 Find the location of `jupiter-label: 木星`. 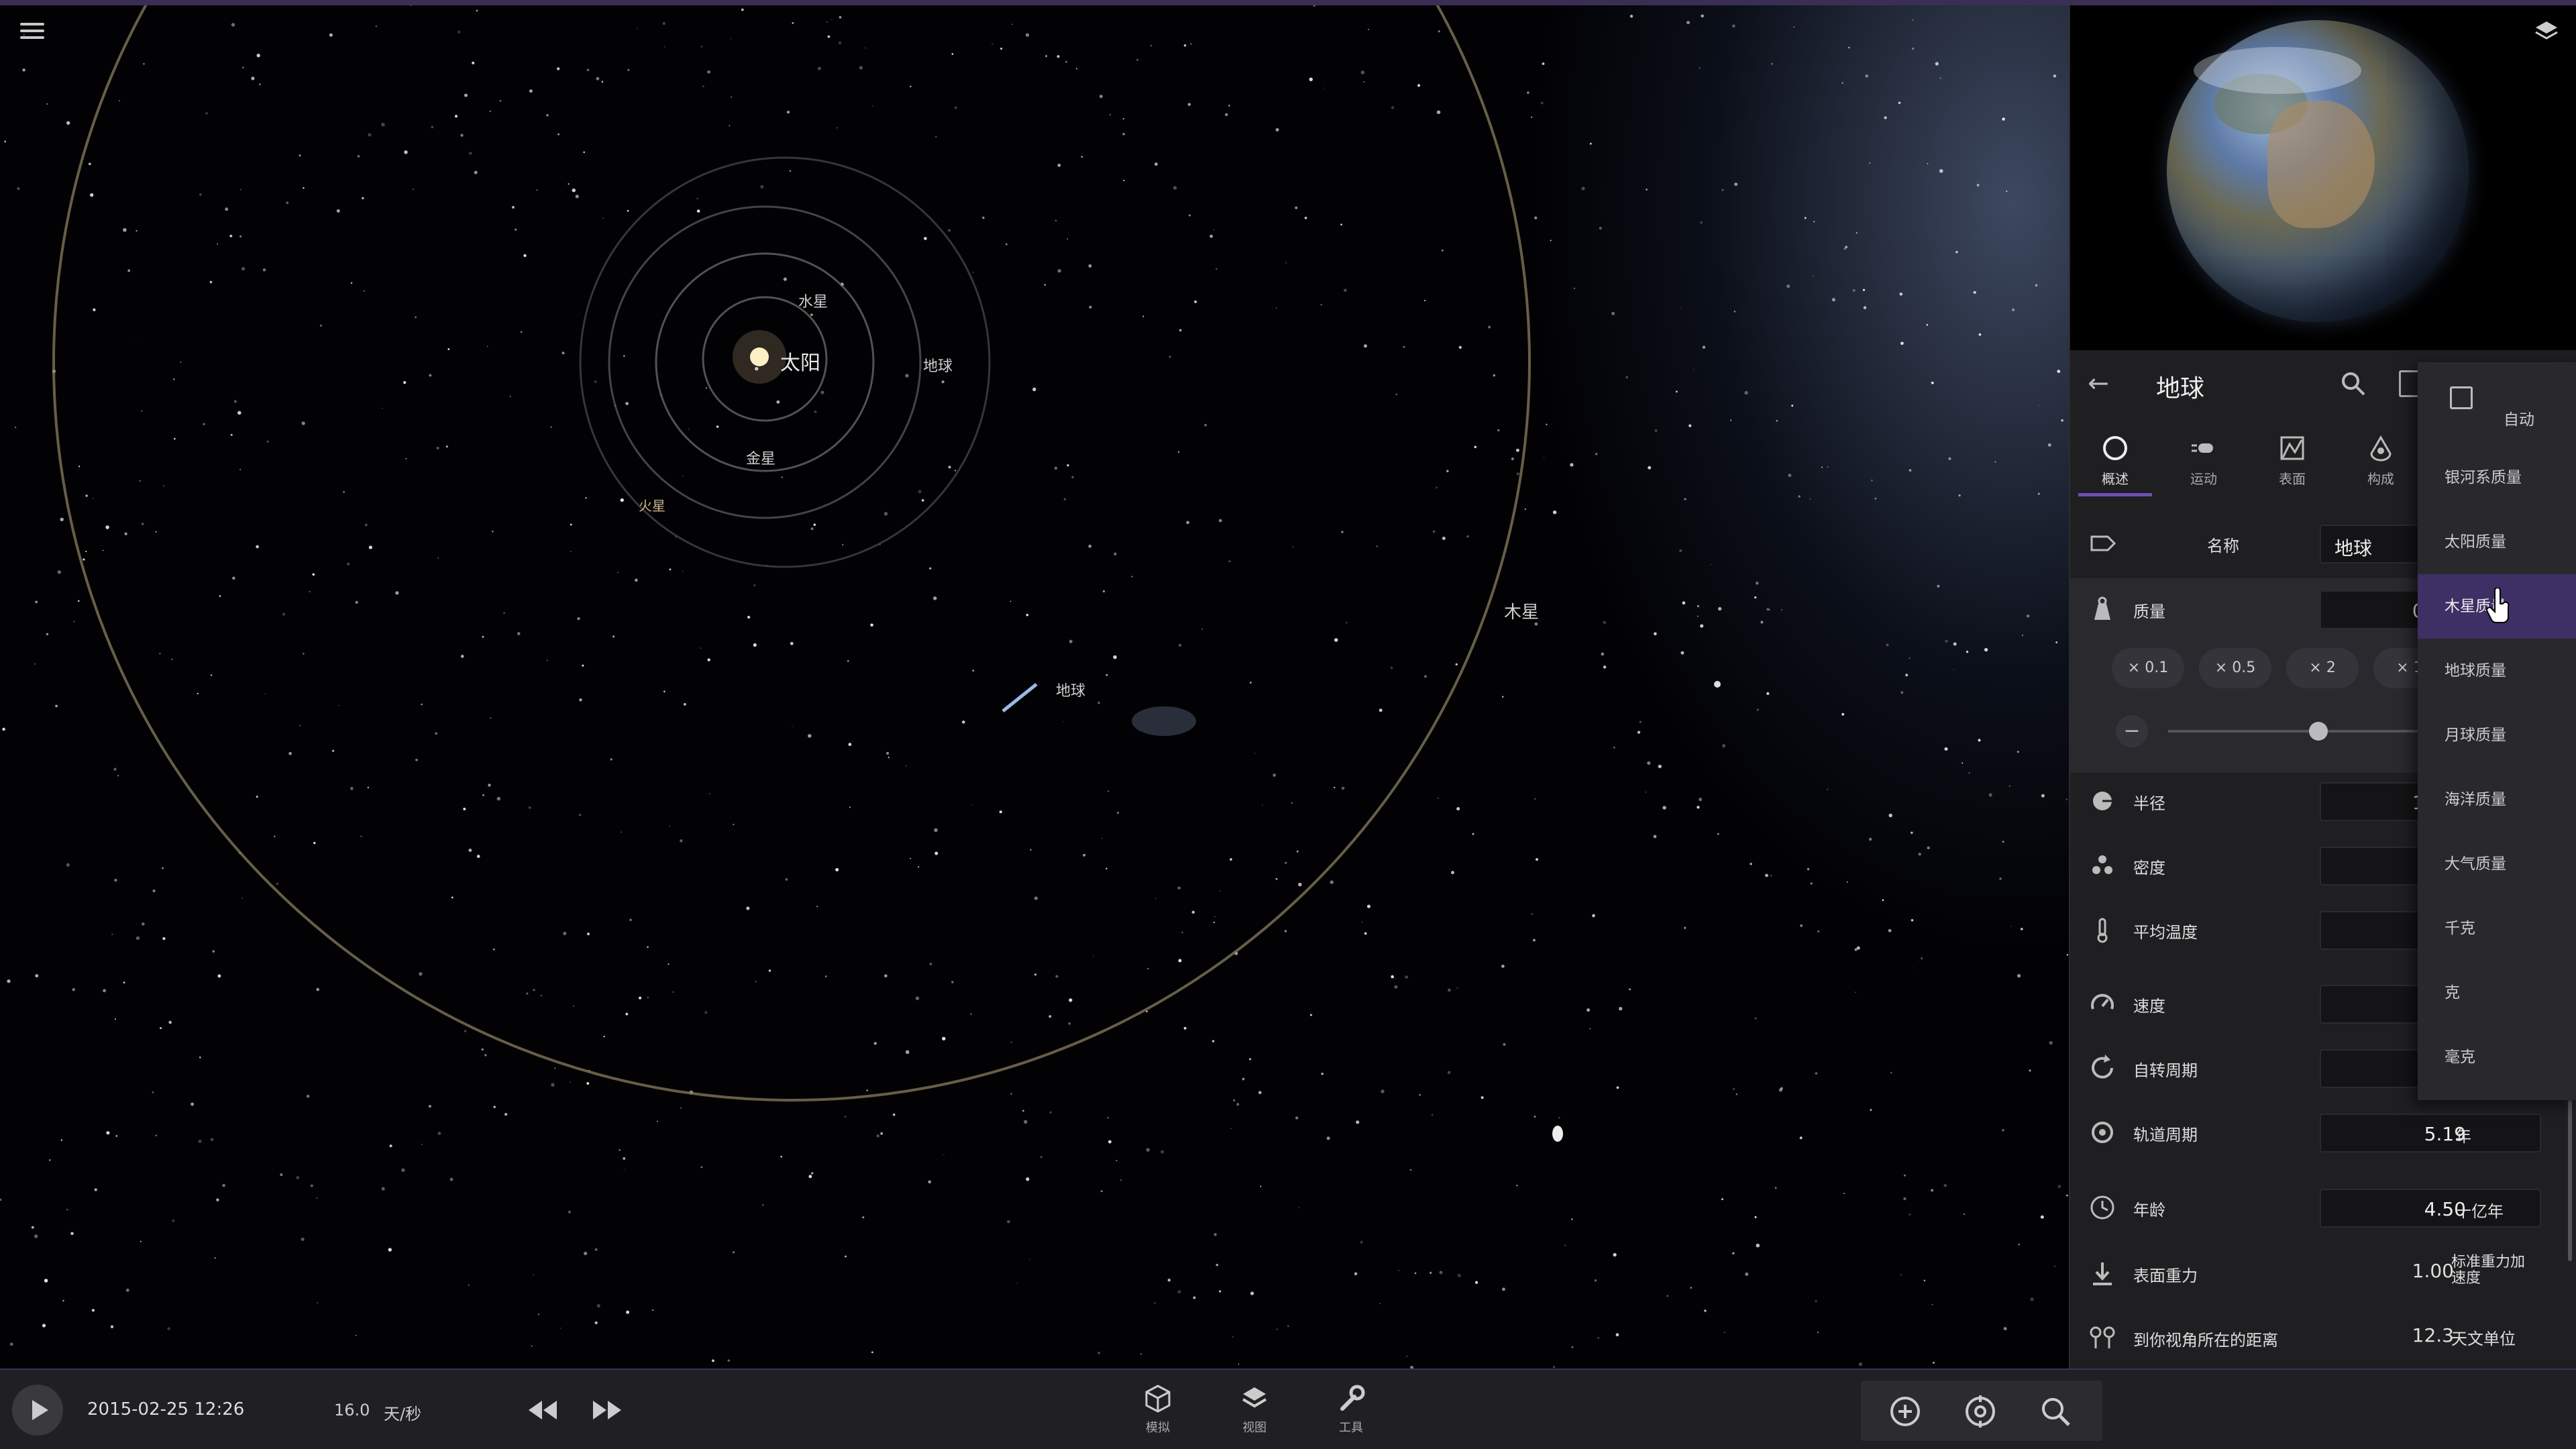

jupiter-label: 木星 is located at coordinates (1521, 610).